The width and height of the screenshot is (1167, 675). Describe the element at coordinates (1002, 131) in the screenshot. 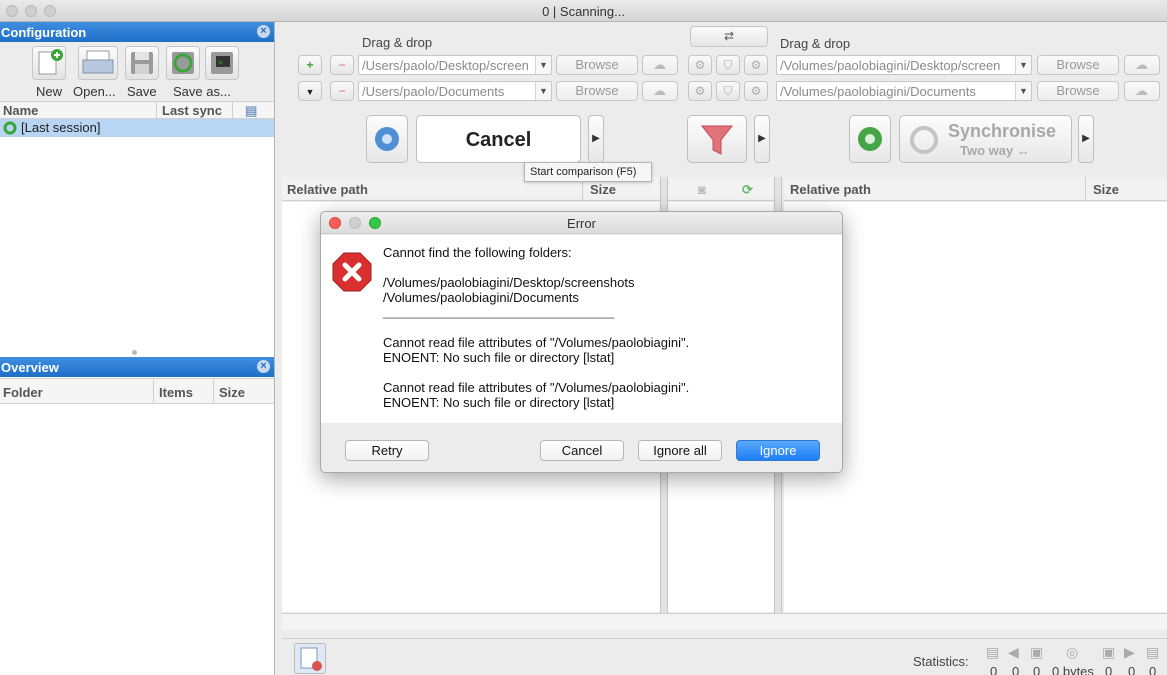

I see `synchronise-label: Synchronise` at that location.